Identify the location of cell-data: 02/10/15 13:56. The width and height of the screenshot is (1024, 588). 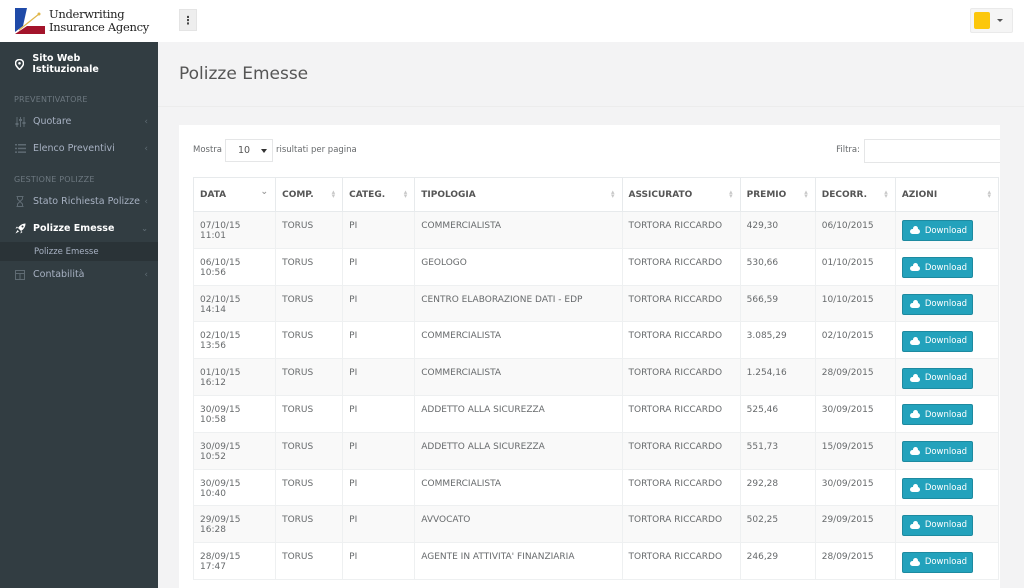
(234, 340).